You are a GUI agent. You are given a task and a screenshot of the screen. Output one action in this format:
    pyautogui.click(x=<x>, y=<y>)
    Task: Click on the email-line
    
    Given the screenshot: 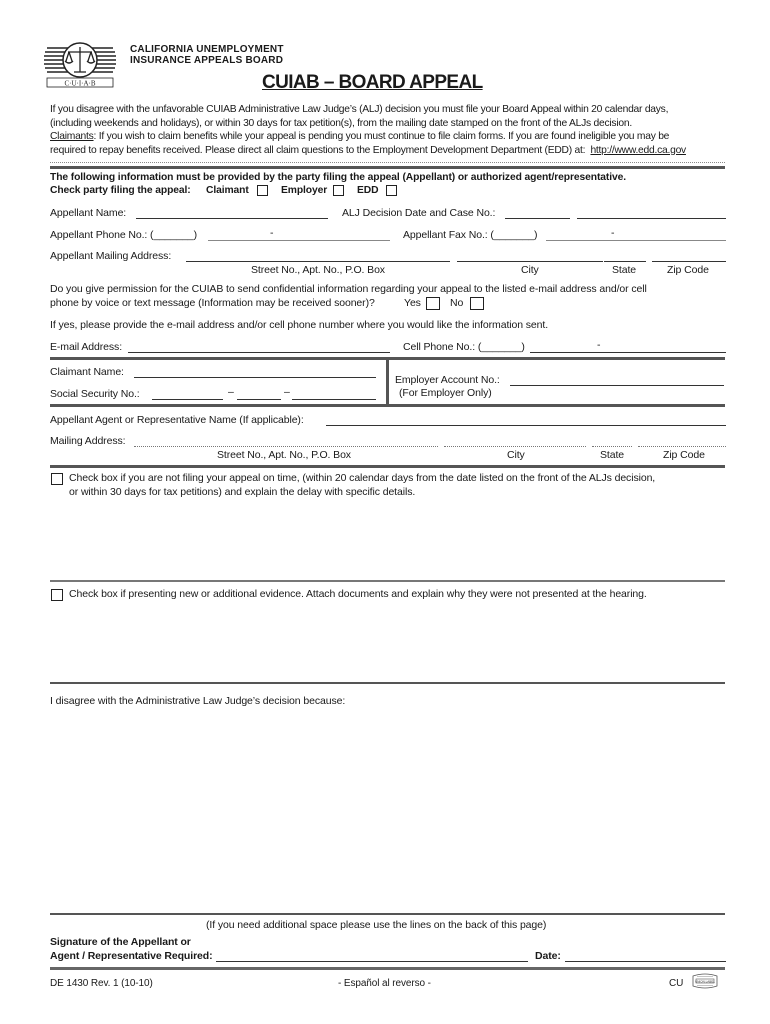 What is the action you would take?
    pyautogui.click(x=259, y=352)
    